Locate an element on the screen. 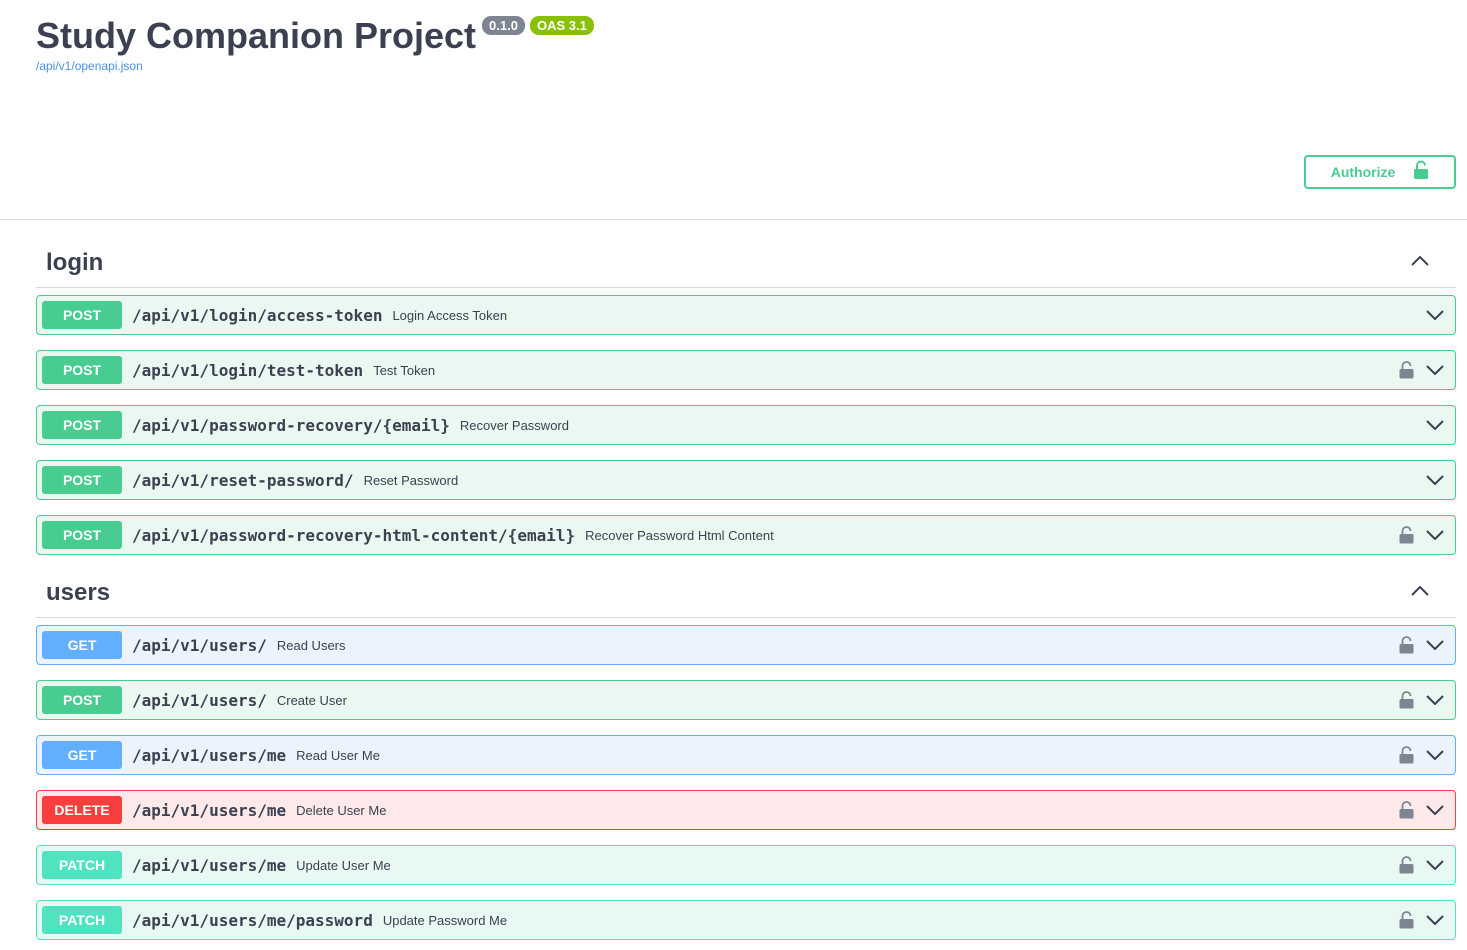 The width and height of the screenshot is (1467, 950). title-row: Study Companion Project 0.1.0 OAS 3.1 is located at coordinates (315, 36).